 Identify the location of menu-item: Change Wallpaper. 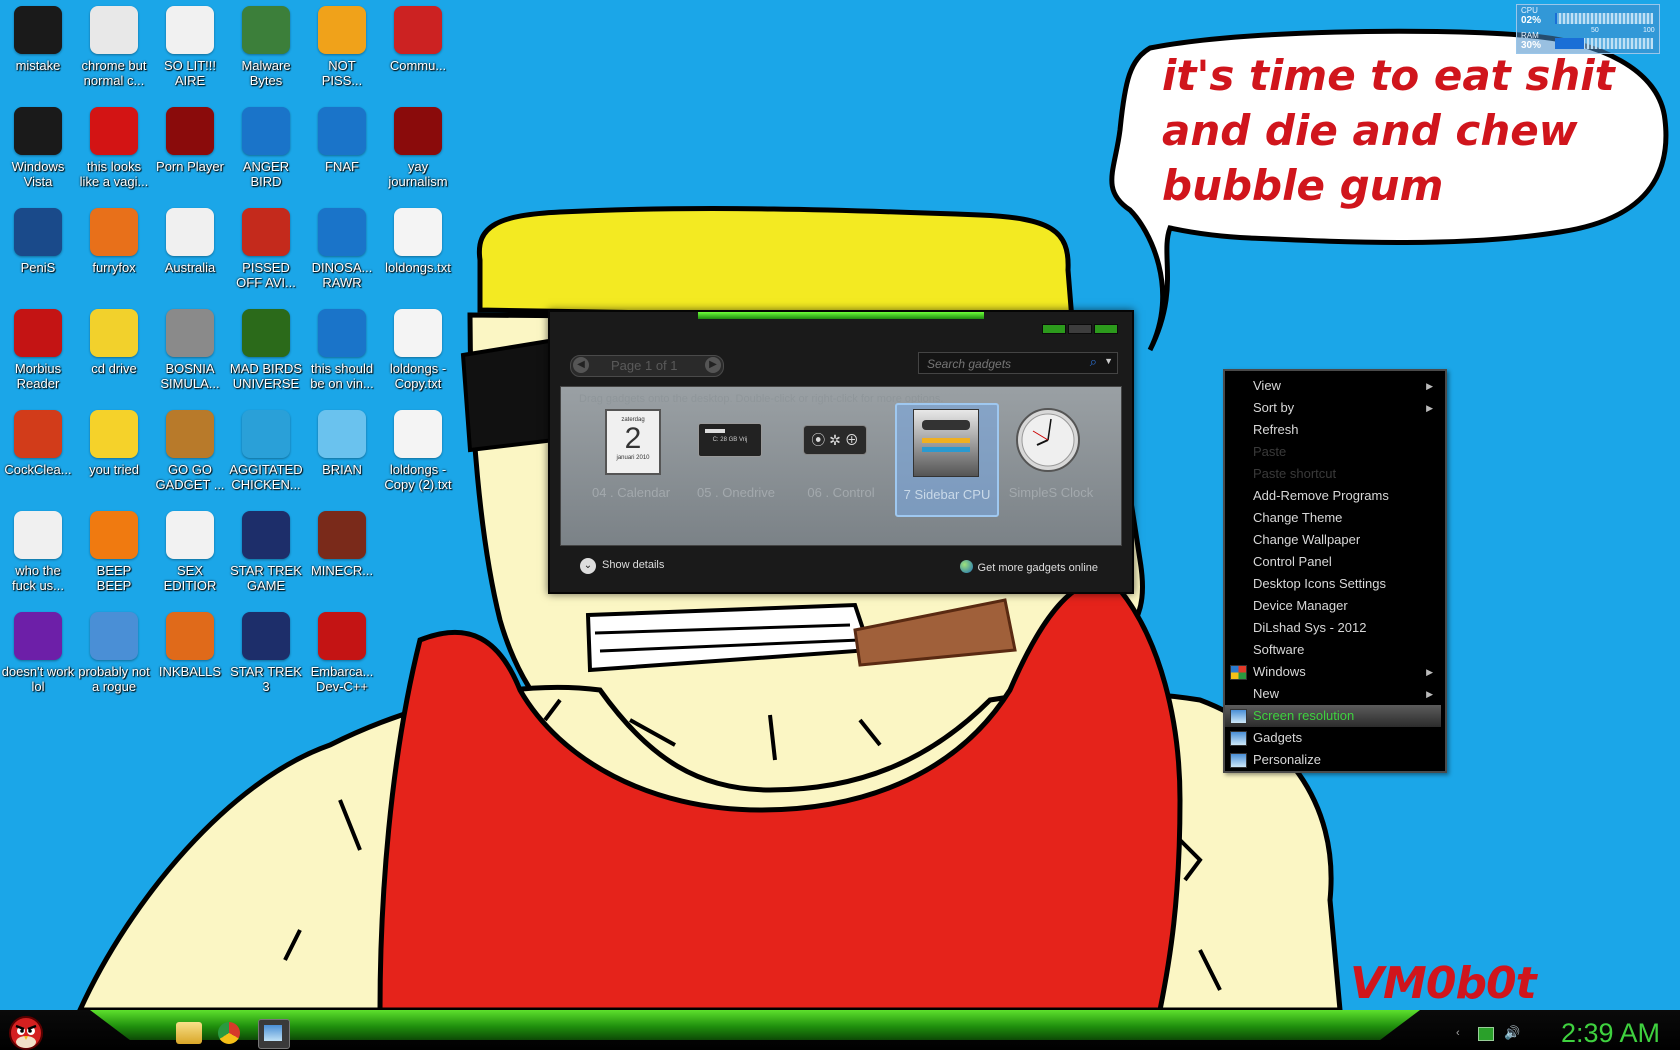
(1333, 540).